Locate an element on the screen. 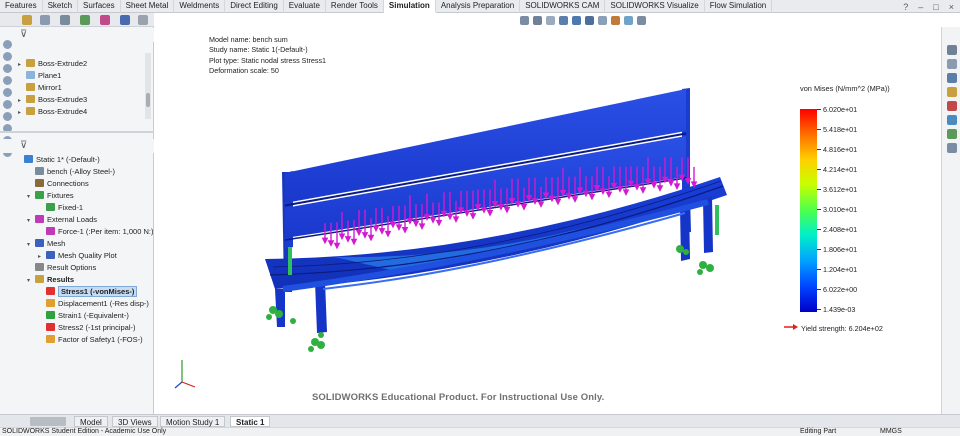 This screenshot has height=436, width=960. bottom-tab-static-1: Static 1 is located at coordinates (250, 421).